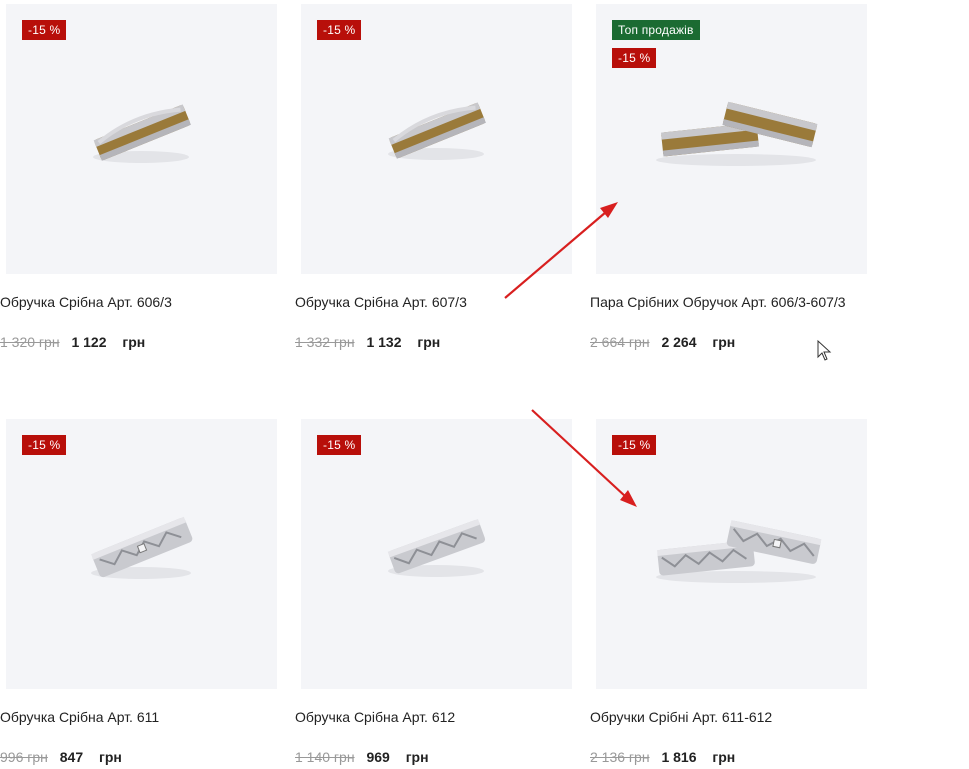 The width and height of the screenshot is (969, 769). I want to click on product-prices: 1 140 грн 969 грн, so click(362, 759).